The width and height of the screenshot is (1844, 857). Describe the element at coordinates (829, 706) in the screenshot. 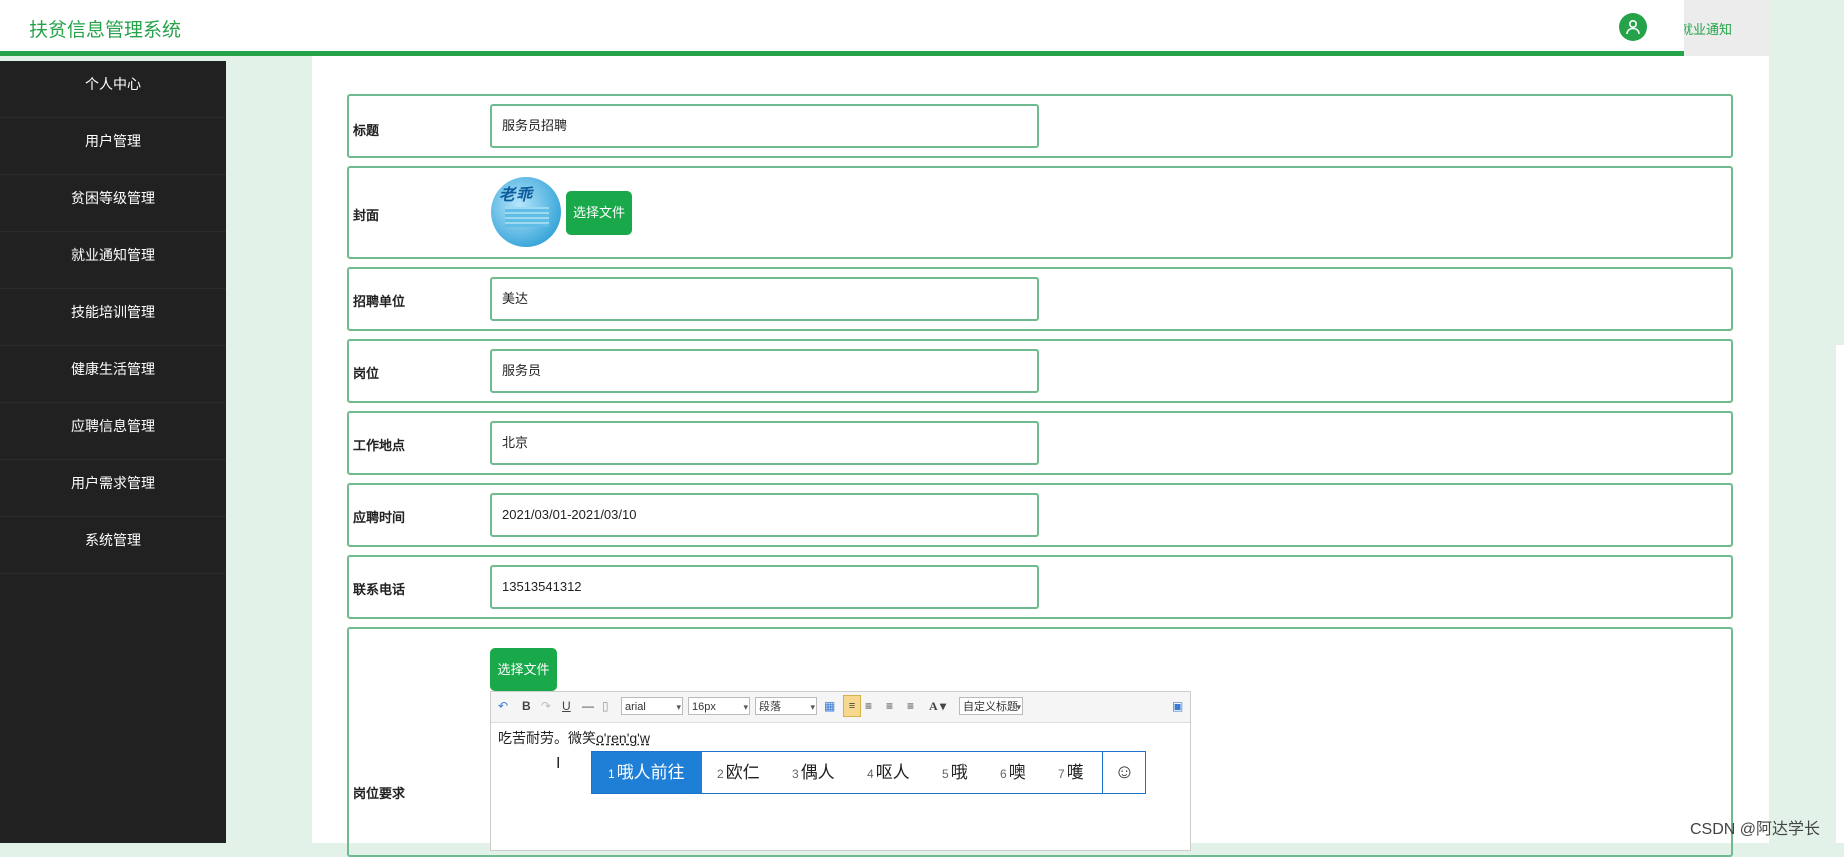

I see `table-icon: ▦` at that location.